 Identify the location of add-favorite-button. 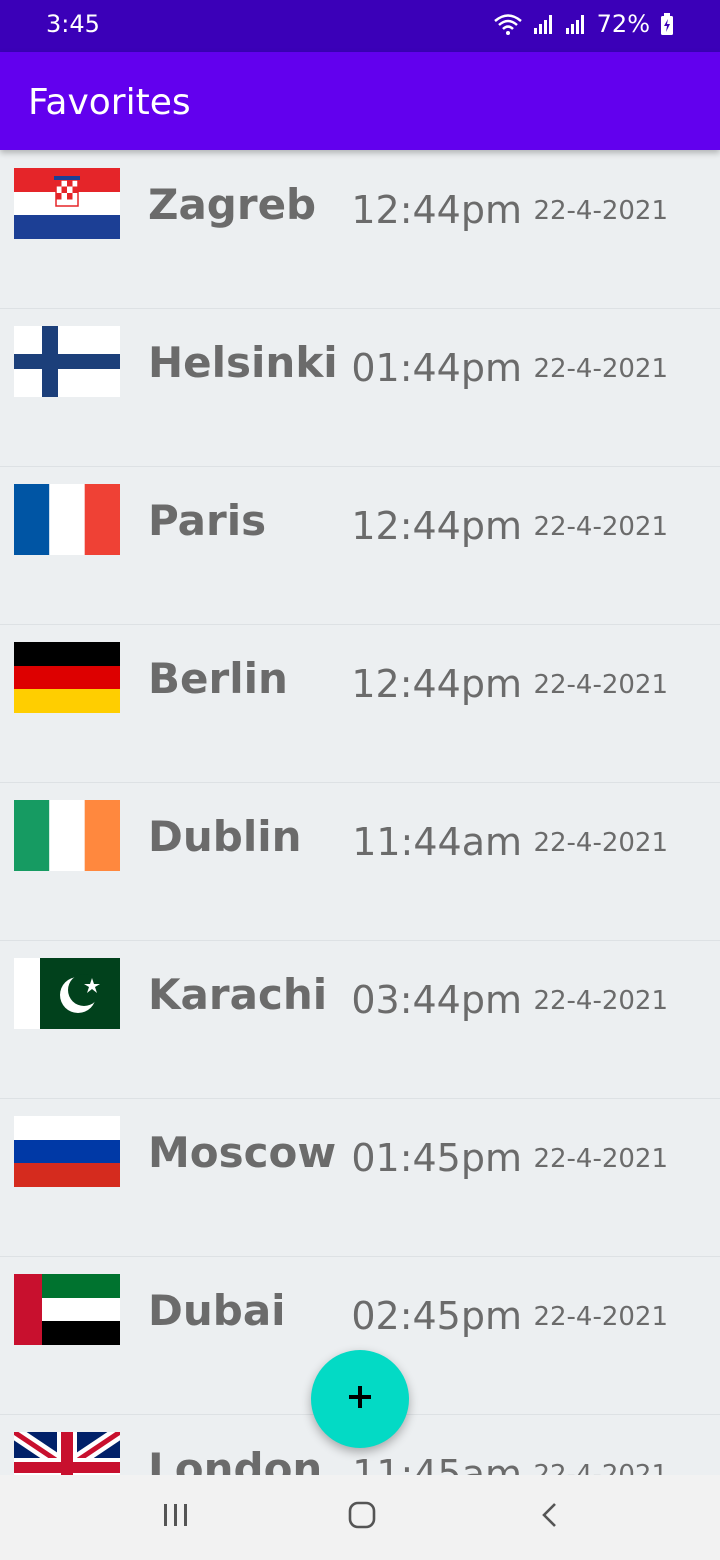
(360, 1399).